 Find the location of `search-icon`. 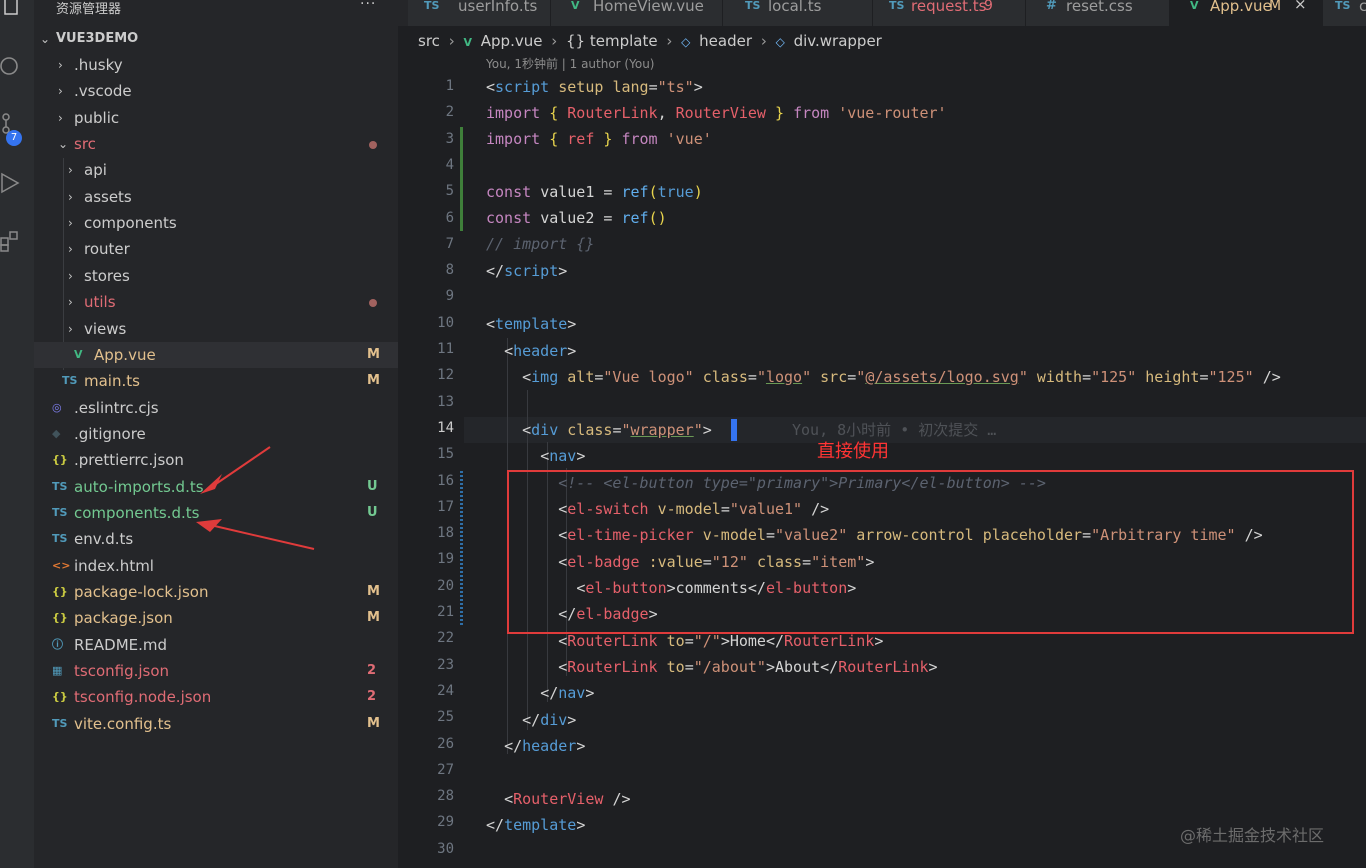

search-icon is located at coordinates (11, 67).